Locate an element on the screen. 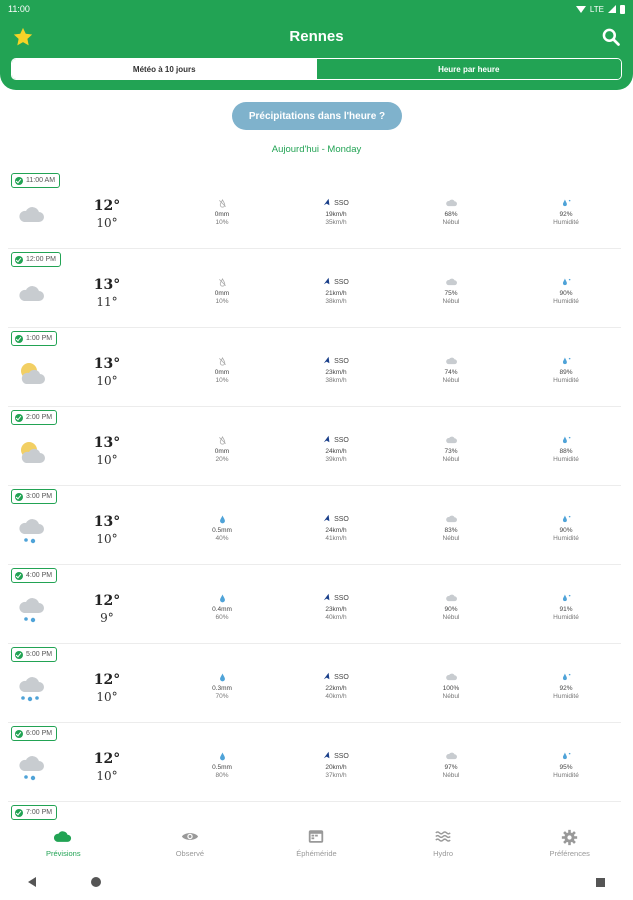  nav-item-observe: Observé is located at coordinates (190, 843).